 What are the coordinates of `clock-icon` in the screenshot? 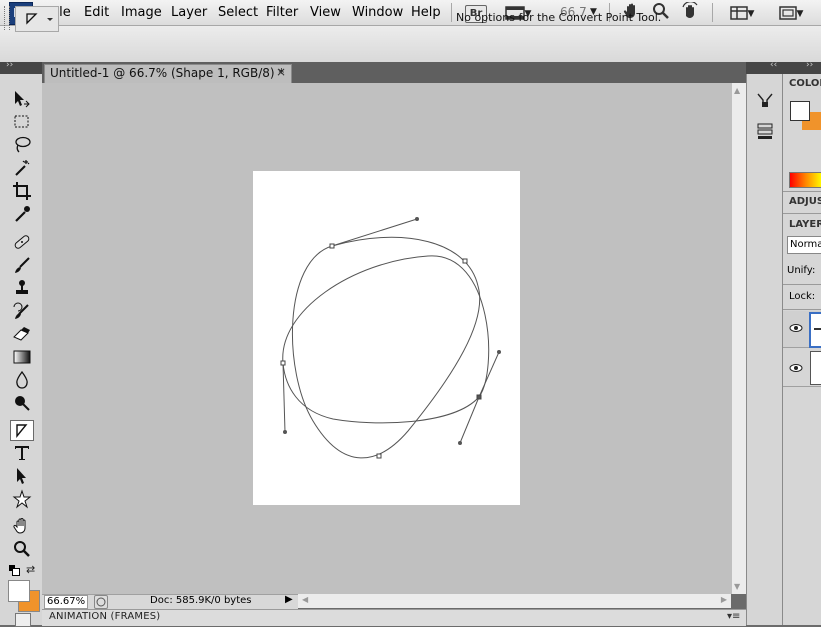 It's located at (101, 602).